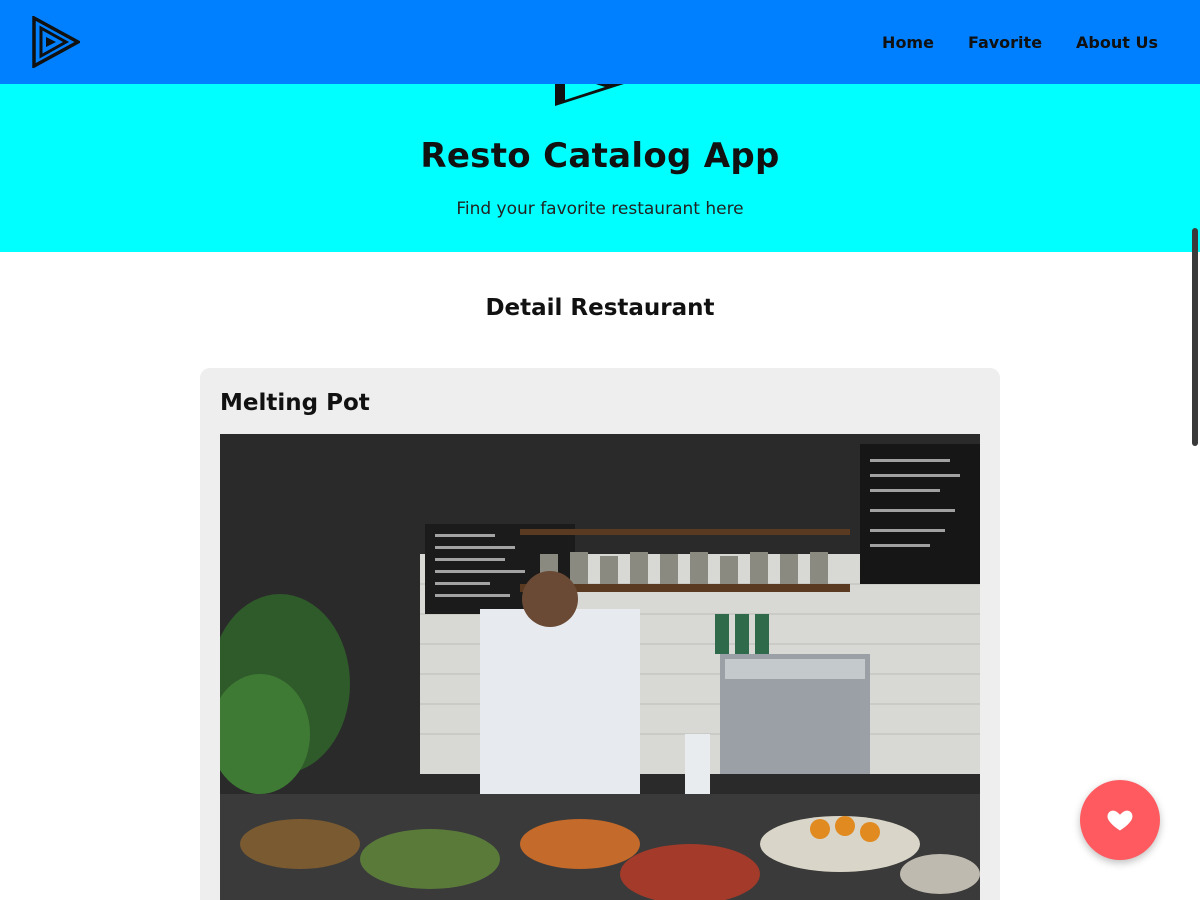  I want to click on section-title: Detail Restaurant, so click(600, 308).